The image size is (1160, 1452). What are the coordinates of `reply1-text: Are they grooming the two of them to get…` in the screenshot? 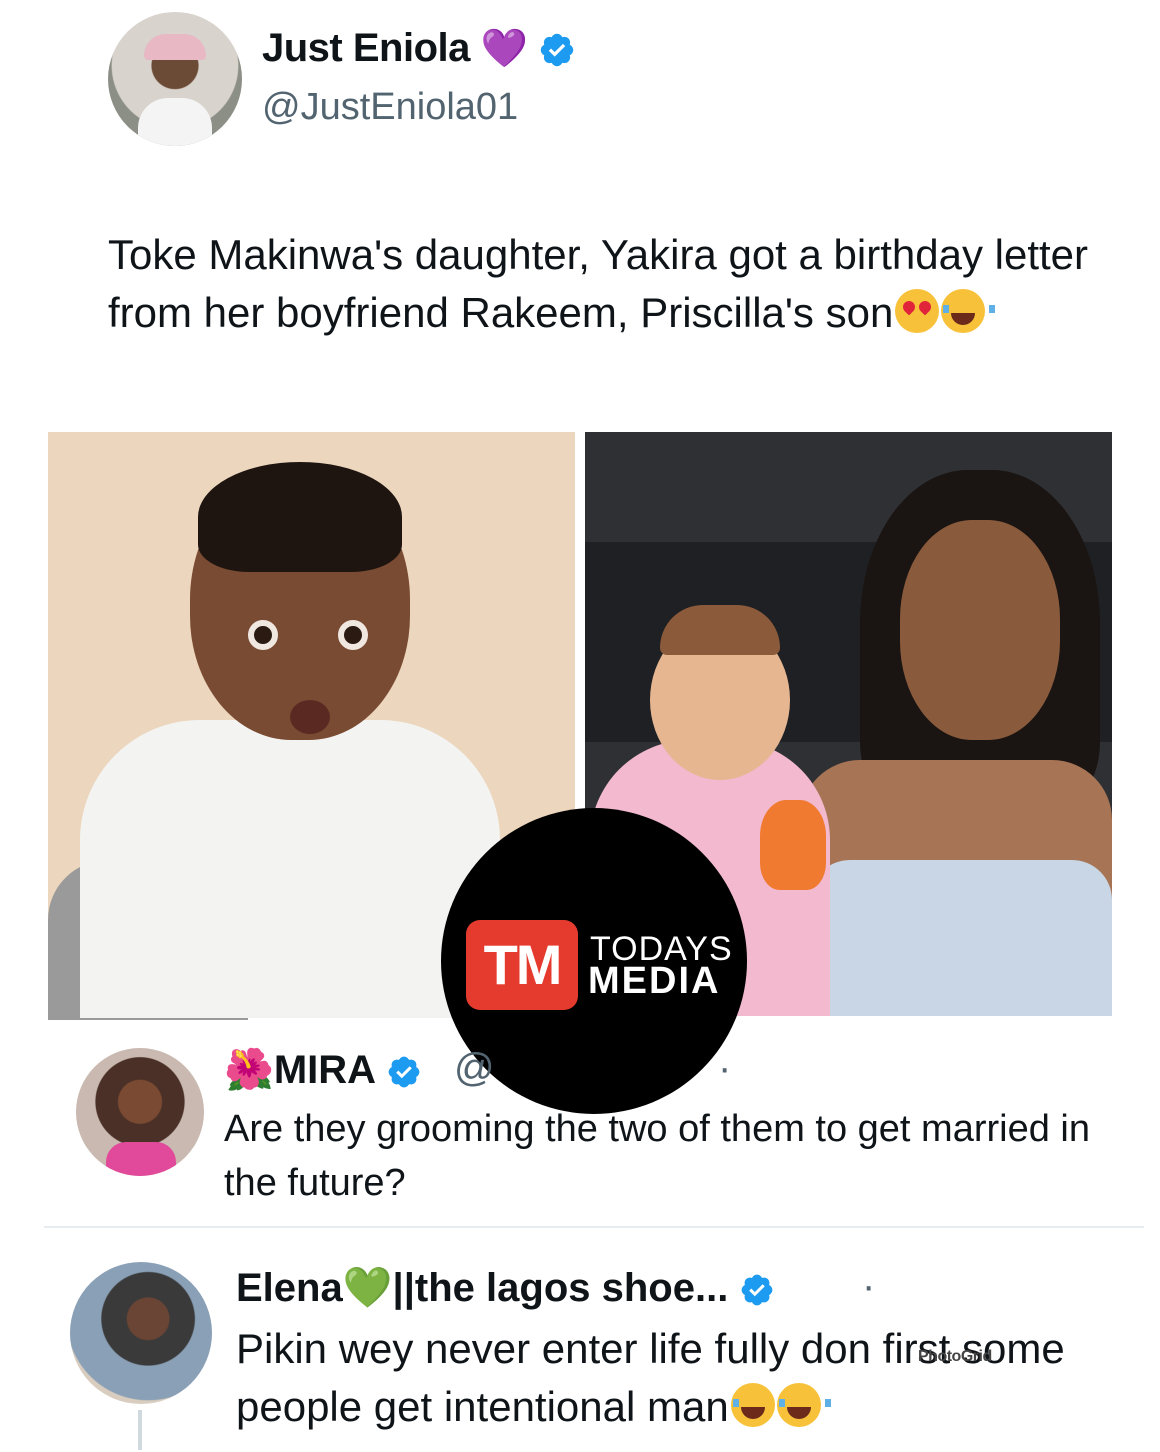 It's located at (657, 1156).